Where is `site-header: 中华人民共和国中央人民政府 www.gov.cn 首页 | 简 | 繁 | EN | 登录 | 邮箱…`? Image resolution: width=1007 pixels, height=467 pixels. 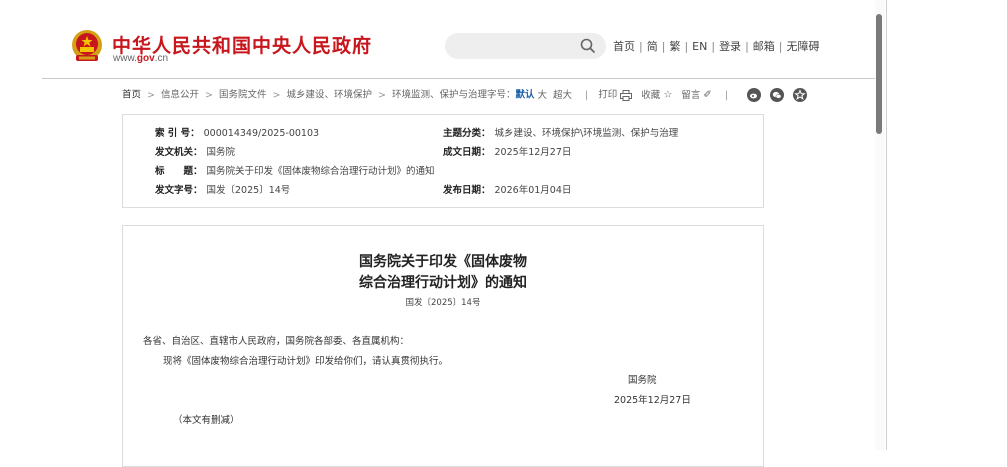 site-header: 中华人民共和国中央人民政府 www.gov.cn 首页 | 简 | 繁 | EN | 登录 | 邮箱… is located at coordinates (437, 39).